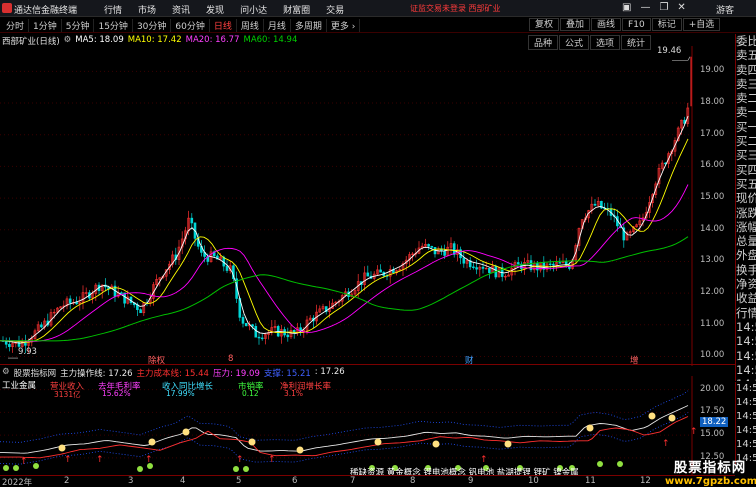  I want to click on sidebar-item: 行情, so click(746, 313).